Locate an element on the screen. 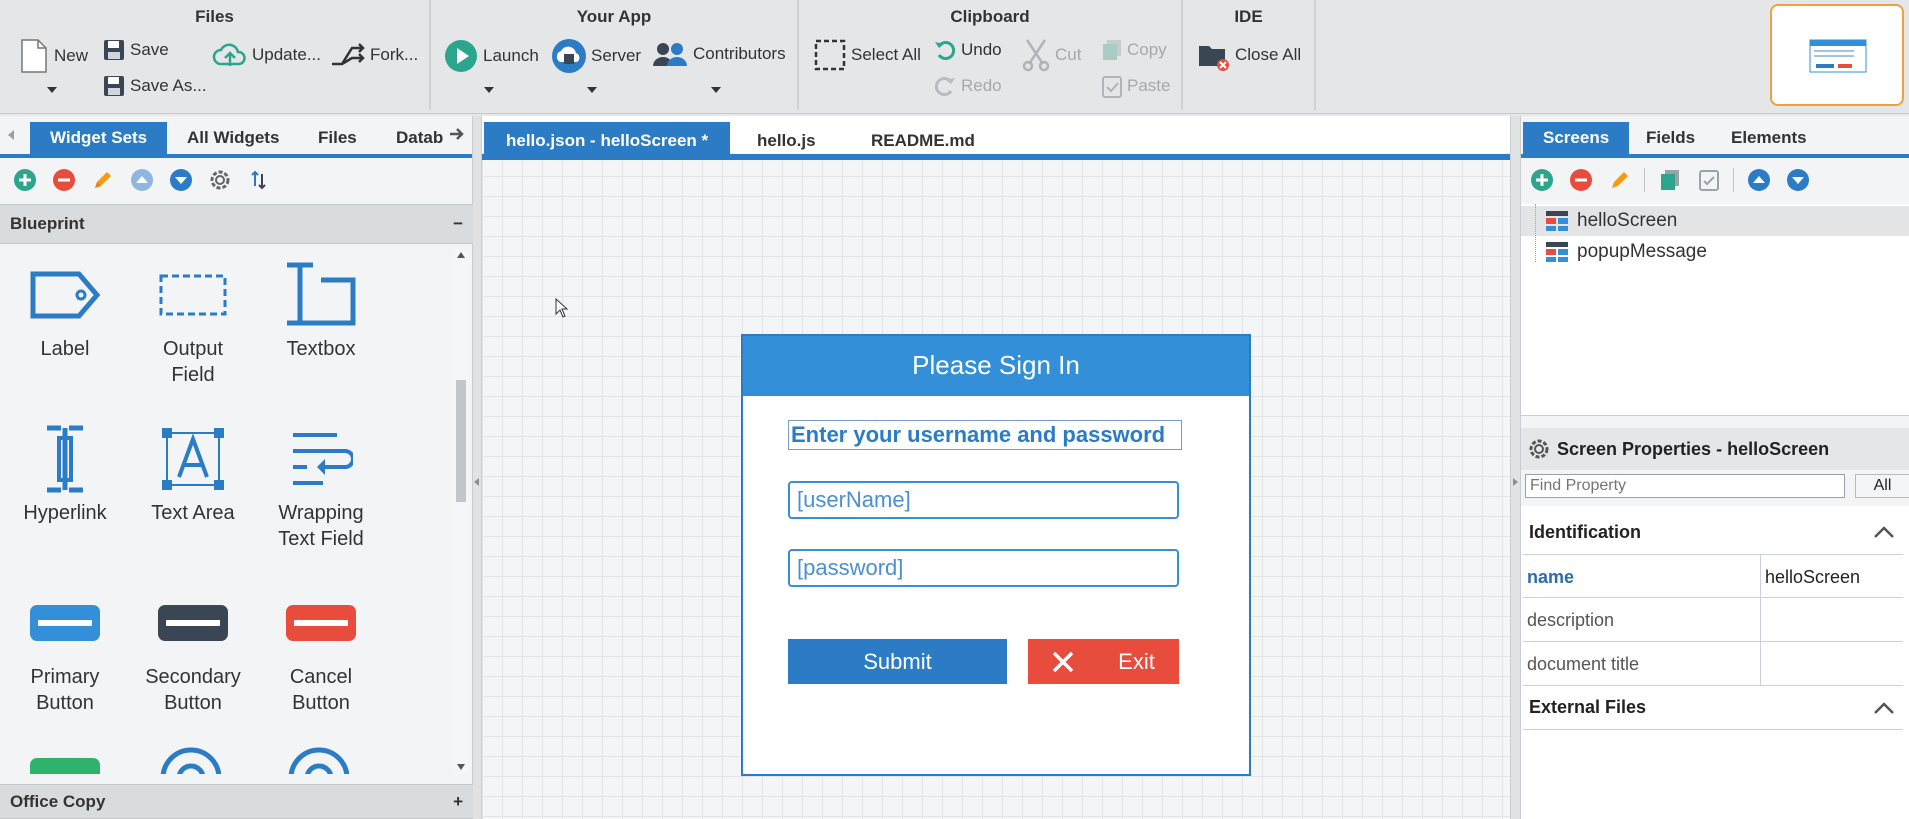  prop-value: helloScreen is located at coordinates (1810, 576).